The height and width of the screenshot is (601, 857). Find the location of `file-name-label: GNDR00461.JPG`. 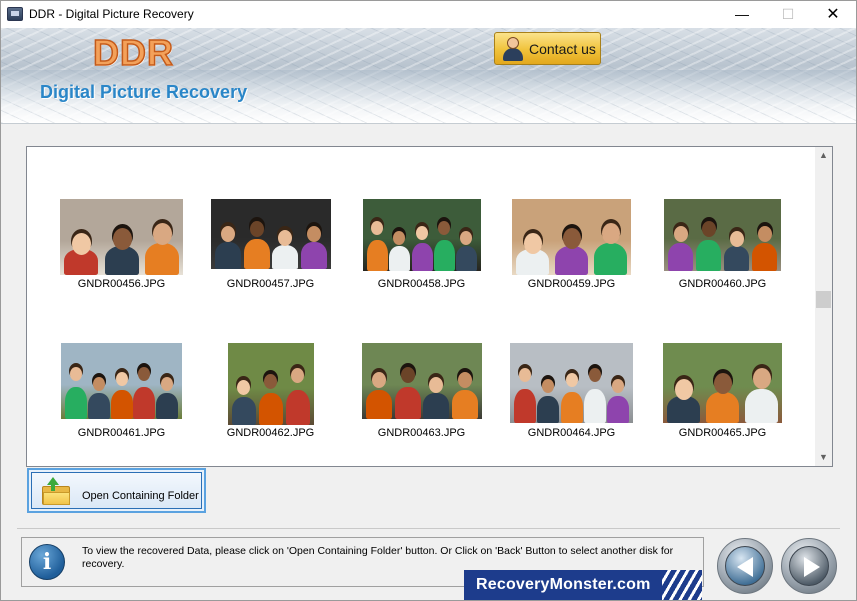

file-name-label: GNDR00461.JPG is located at coordinates (121, 433).